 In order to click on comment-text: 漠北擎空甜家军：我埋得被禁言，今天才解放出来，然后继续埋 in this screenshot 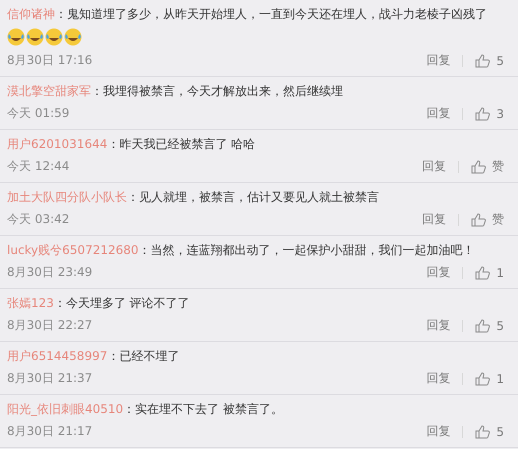, I will do `click(175, 91)`.